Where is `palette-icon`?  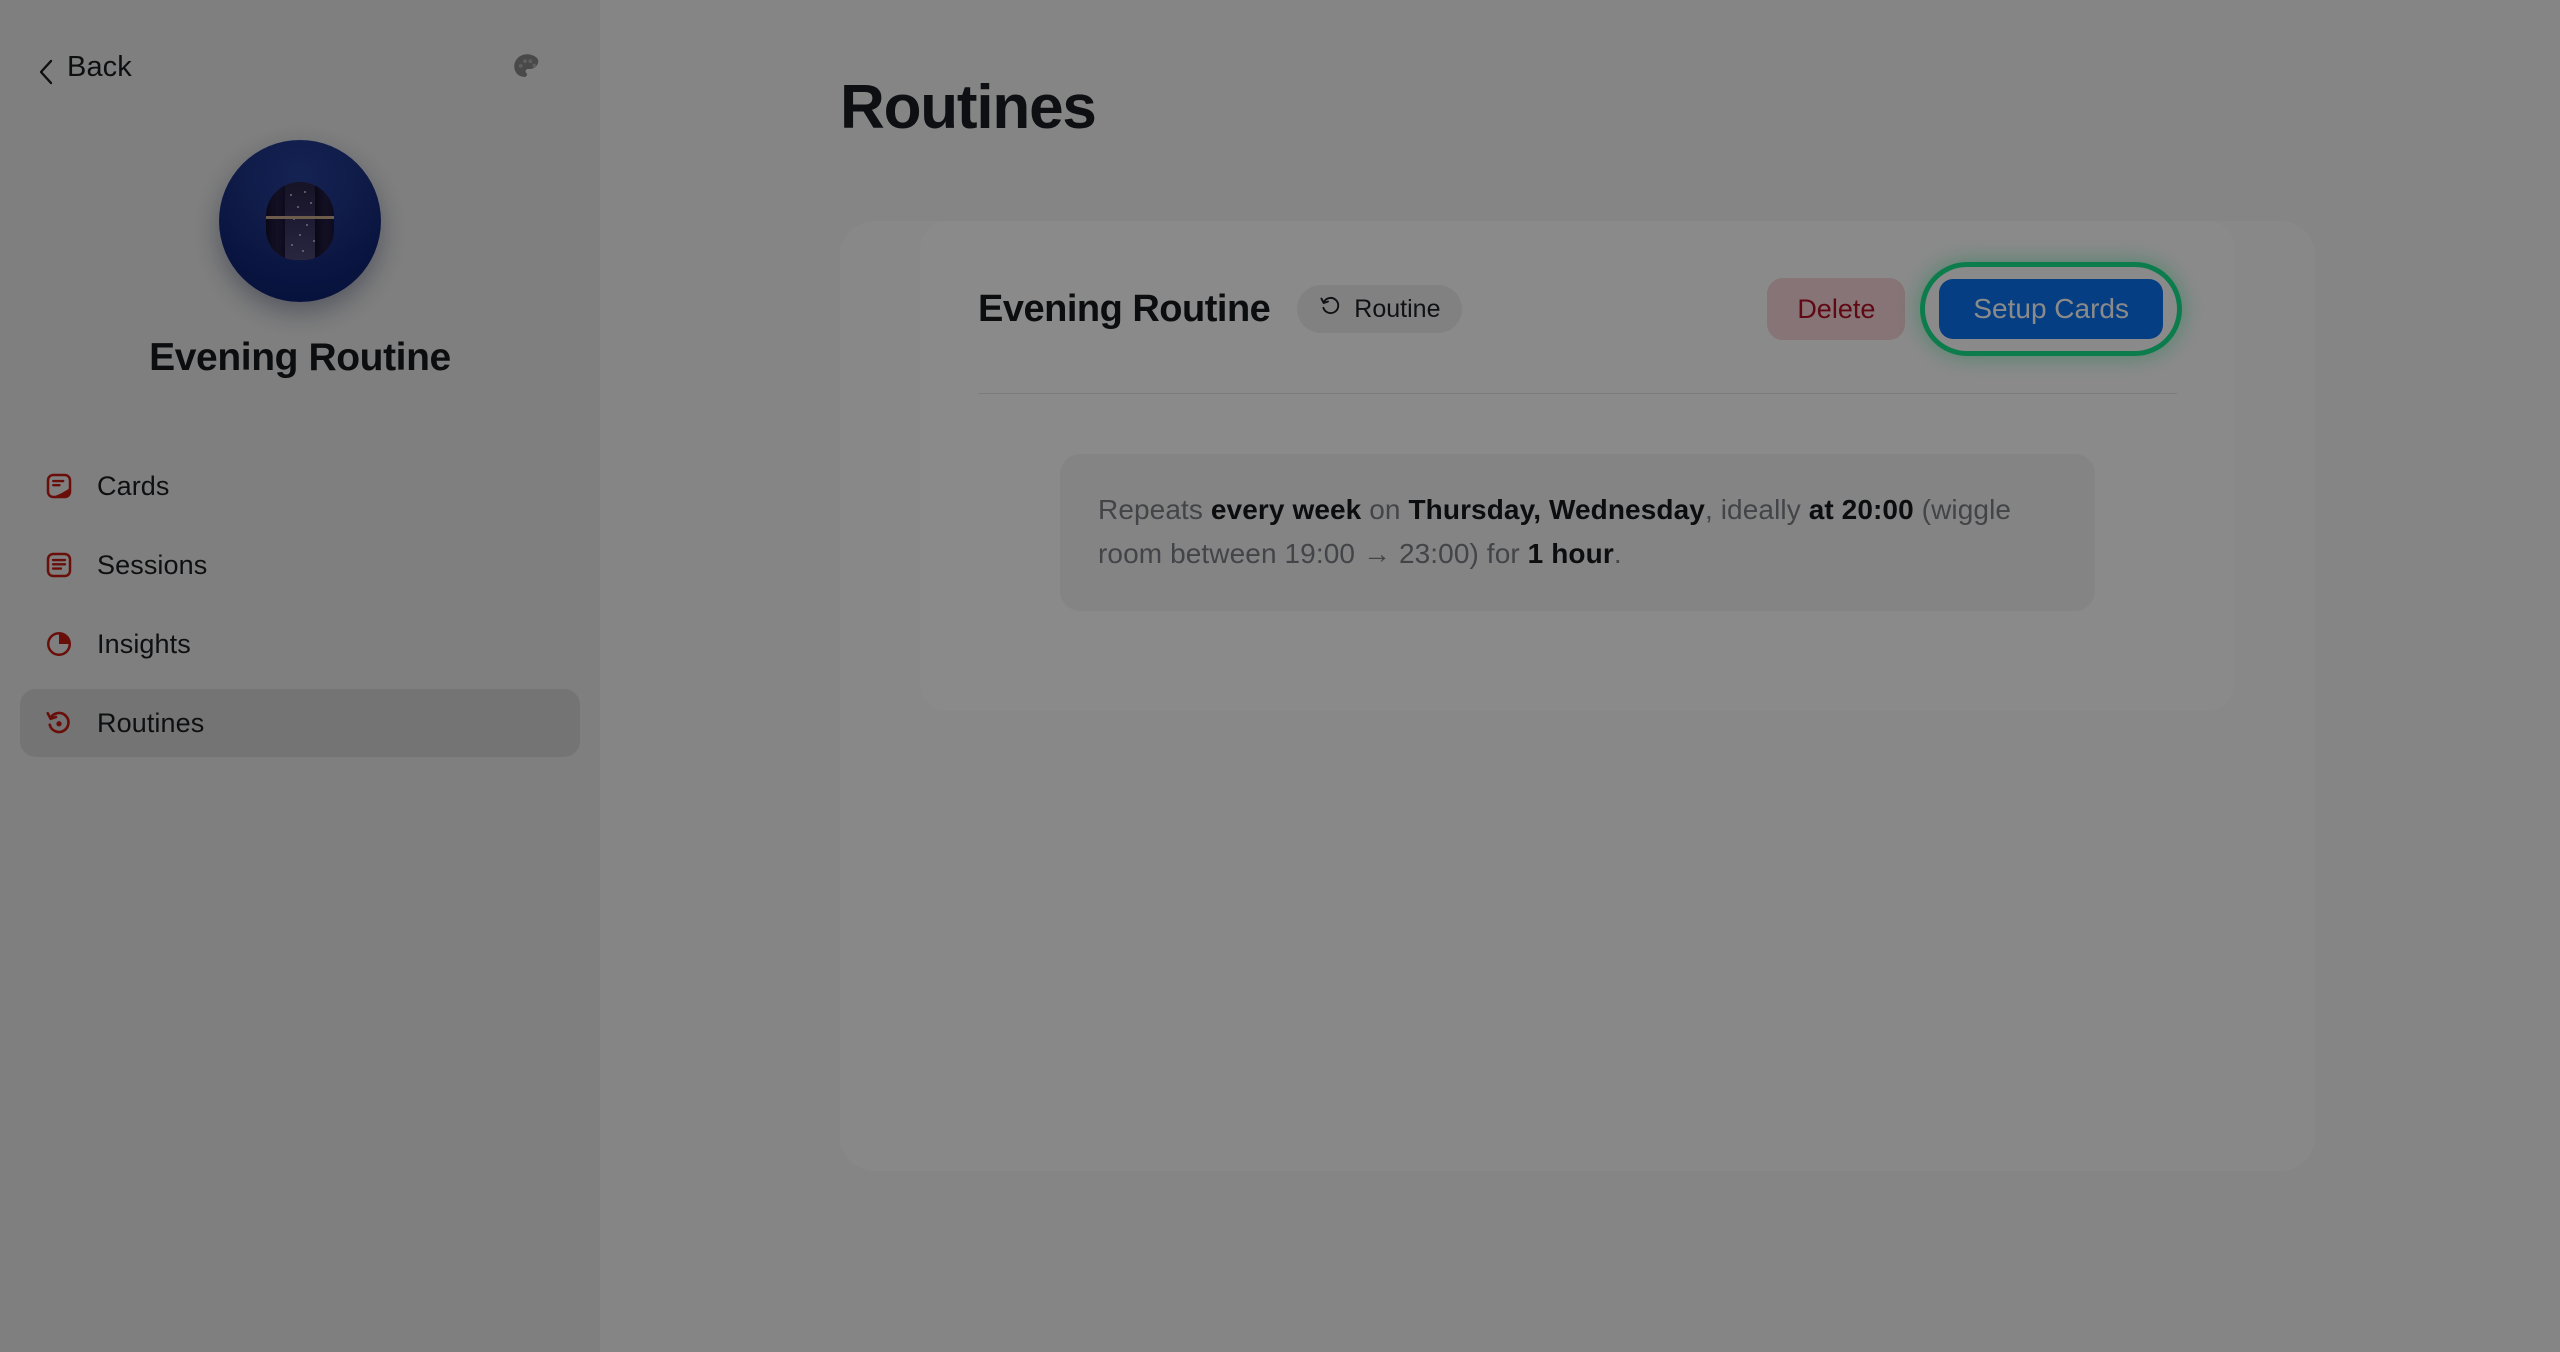
palette-icon is located at coordinates (527, 67).